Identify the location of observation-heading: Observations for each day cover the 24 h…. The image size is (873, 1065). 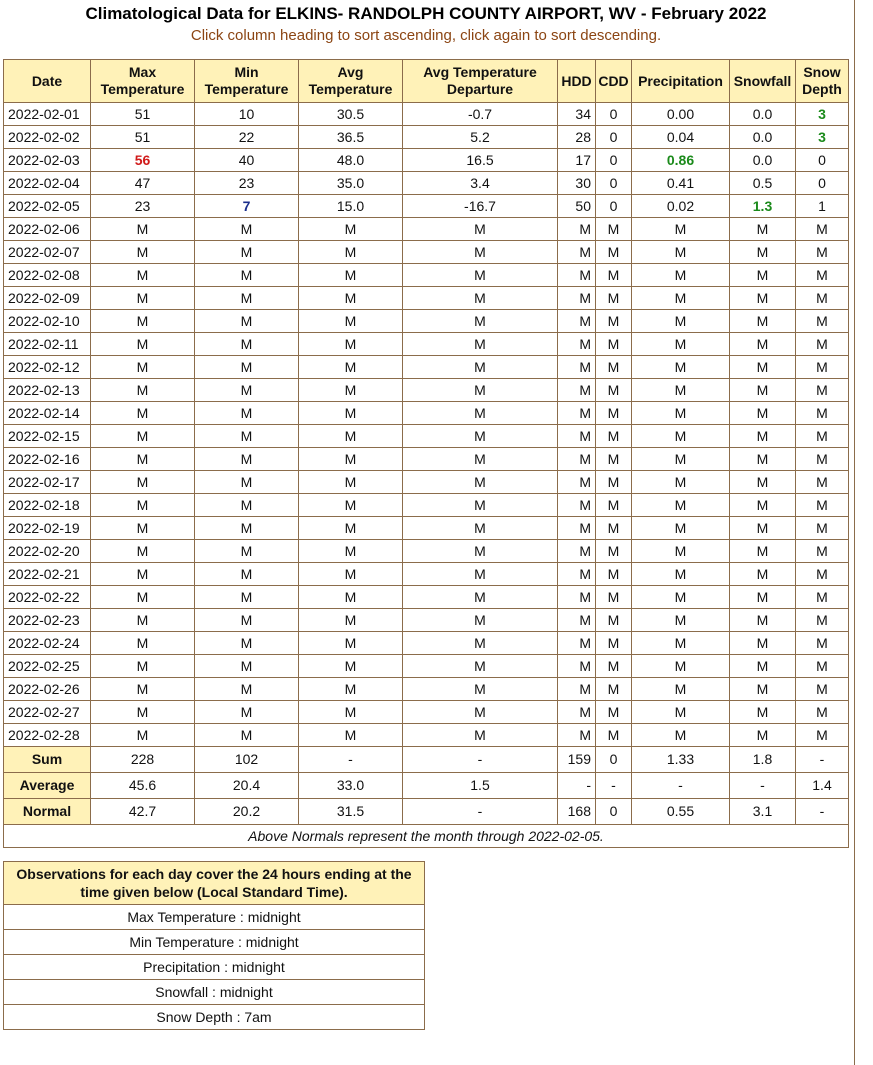
(214, 883).